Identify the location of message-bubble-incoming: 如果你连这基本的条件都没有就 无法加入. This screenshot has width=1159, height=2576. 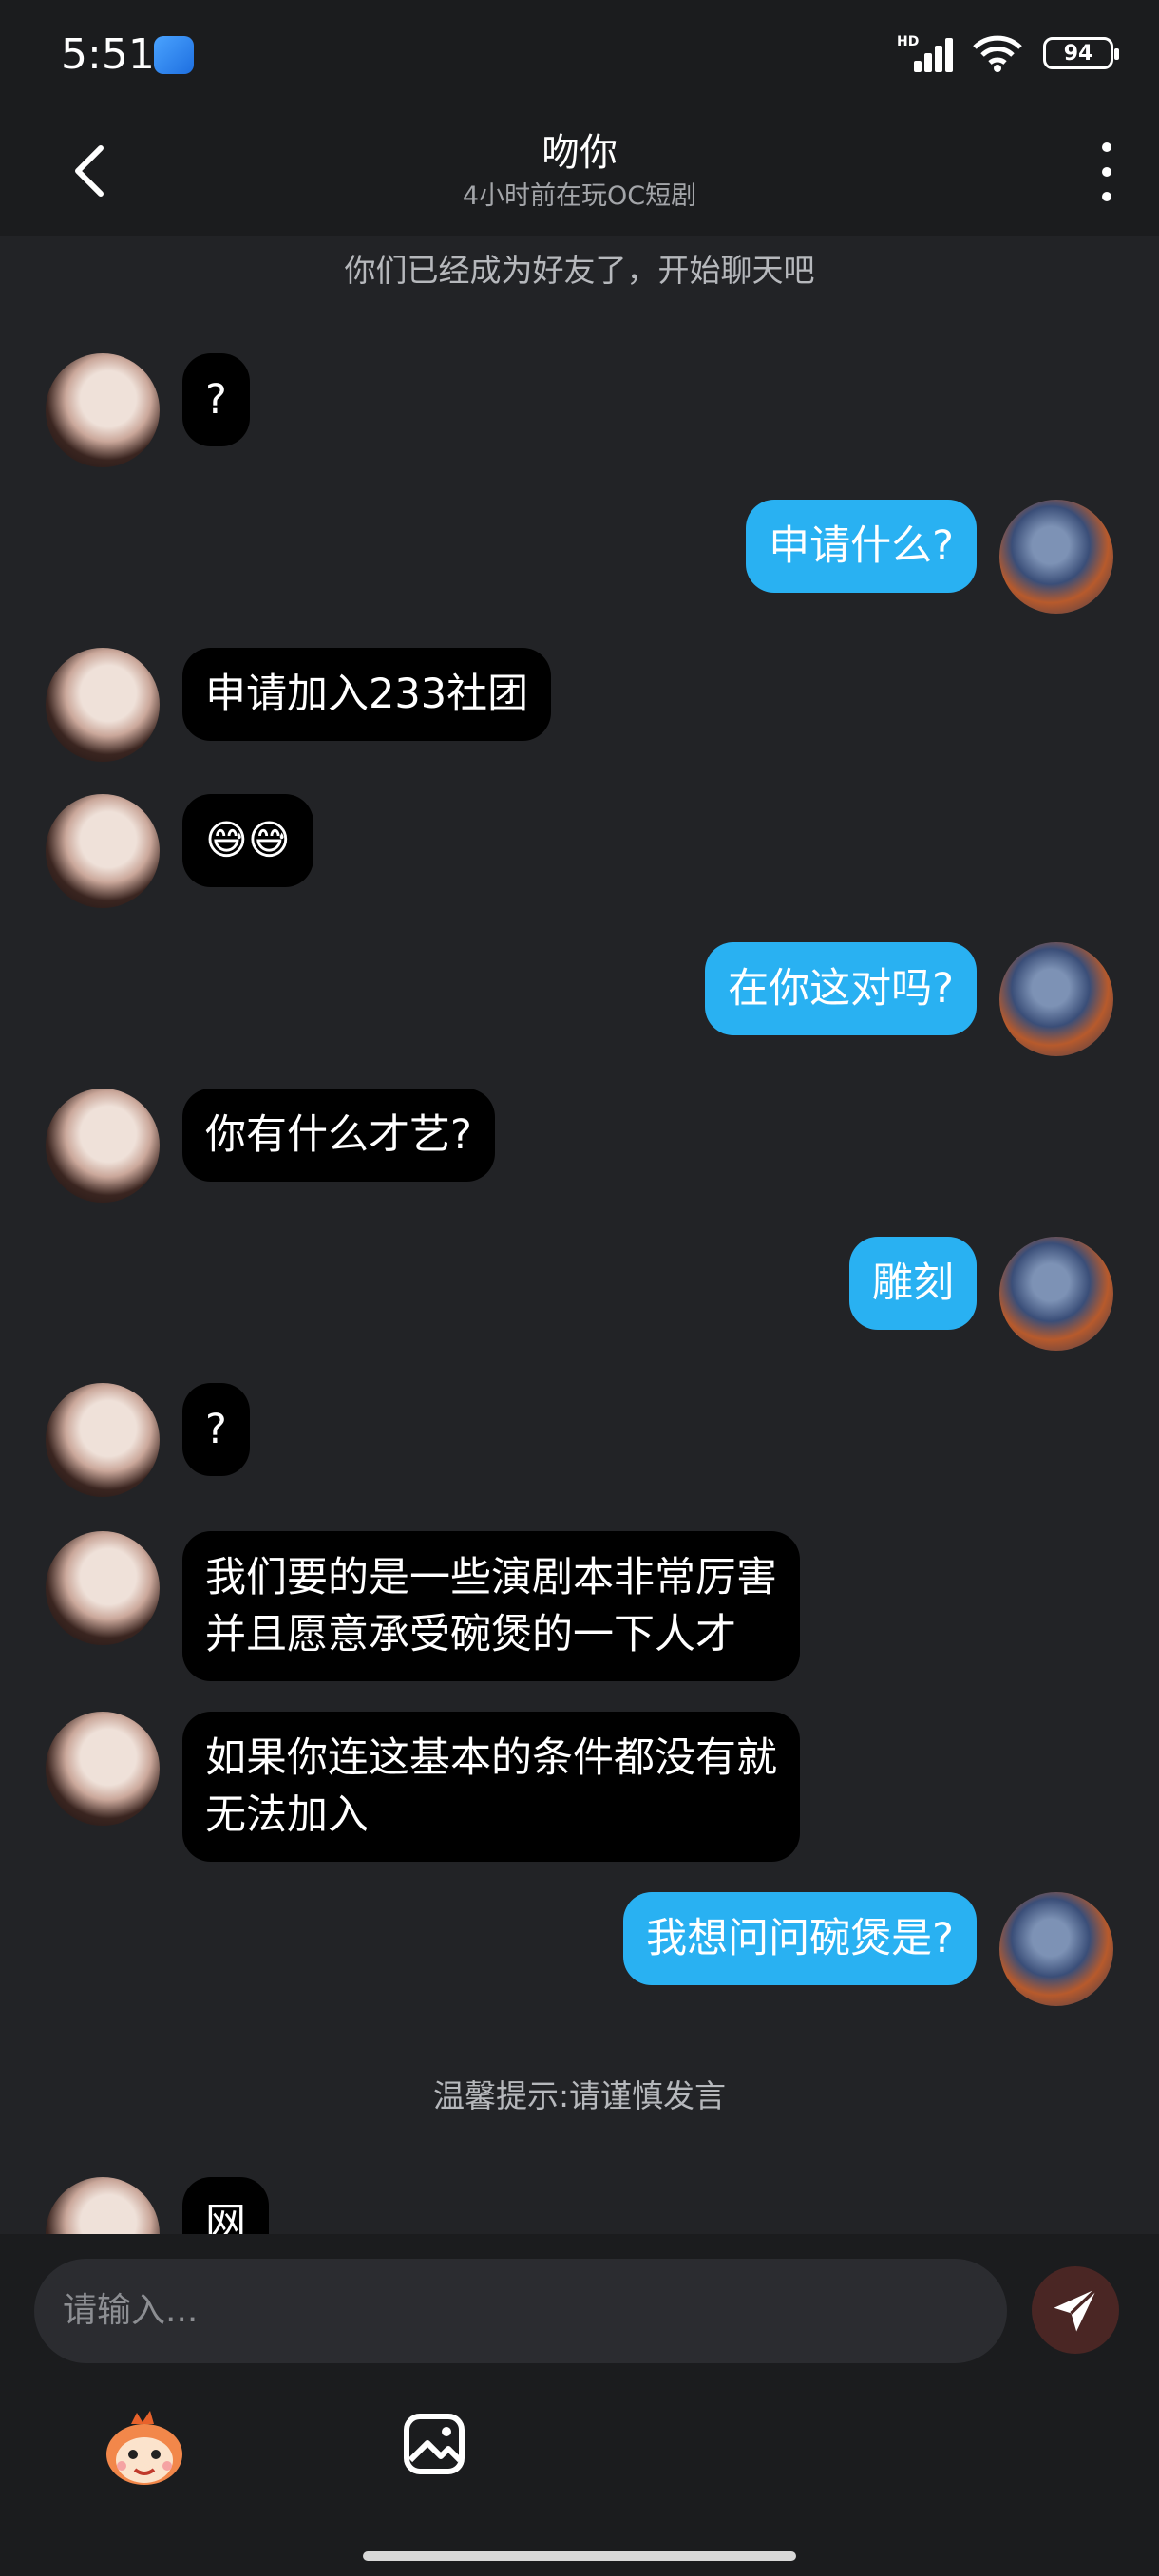
(491, 1787).